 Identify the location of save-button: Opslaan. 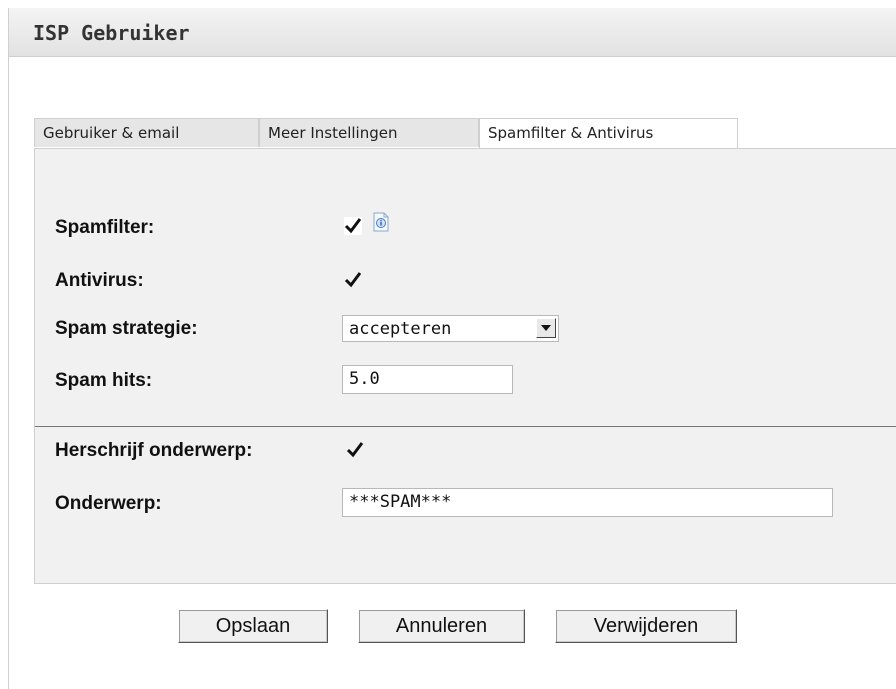
(253, 626).